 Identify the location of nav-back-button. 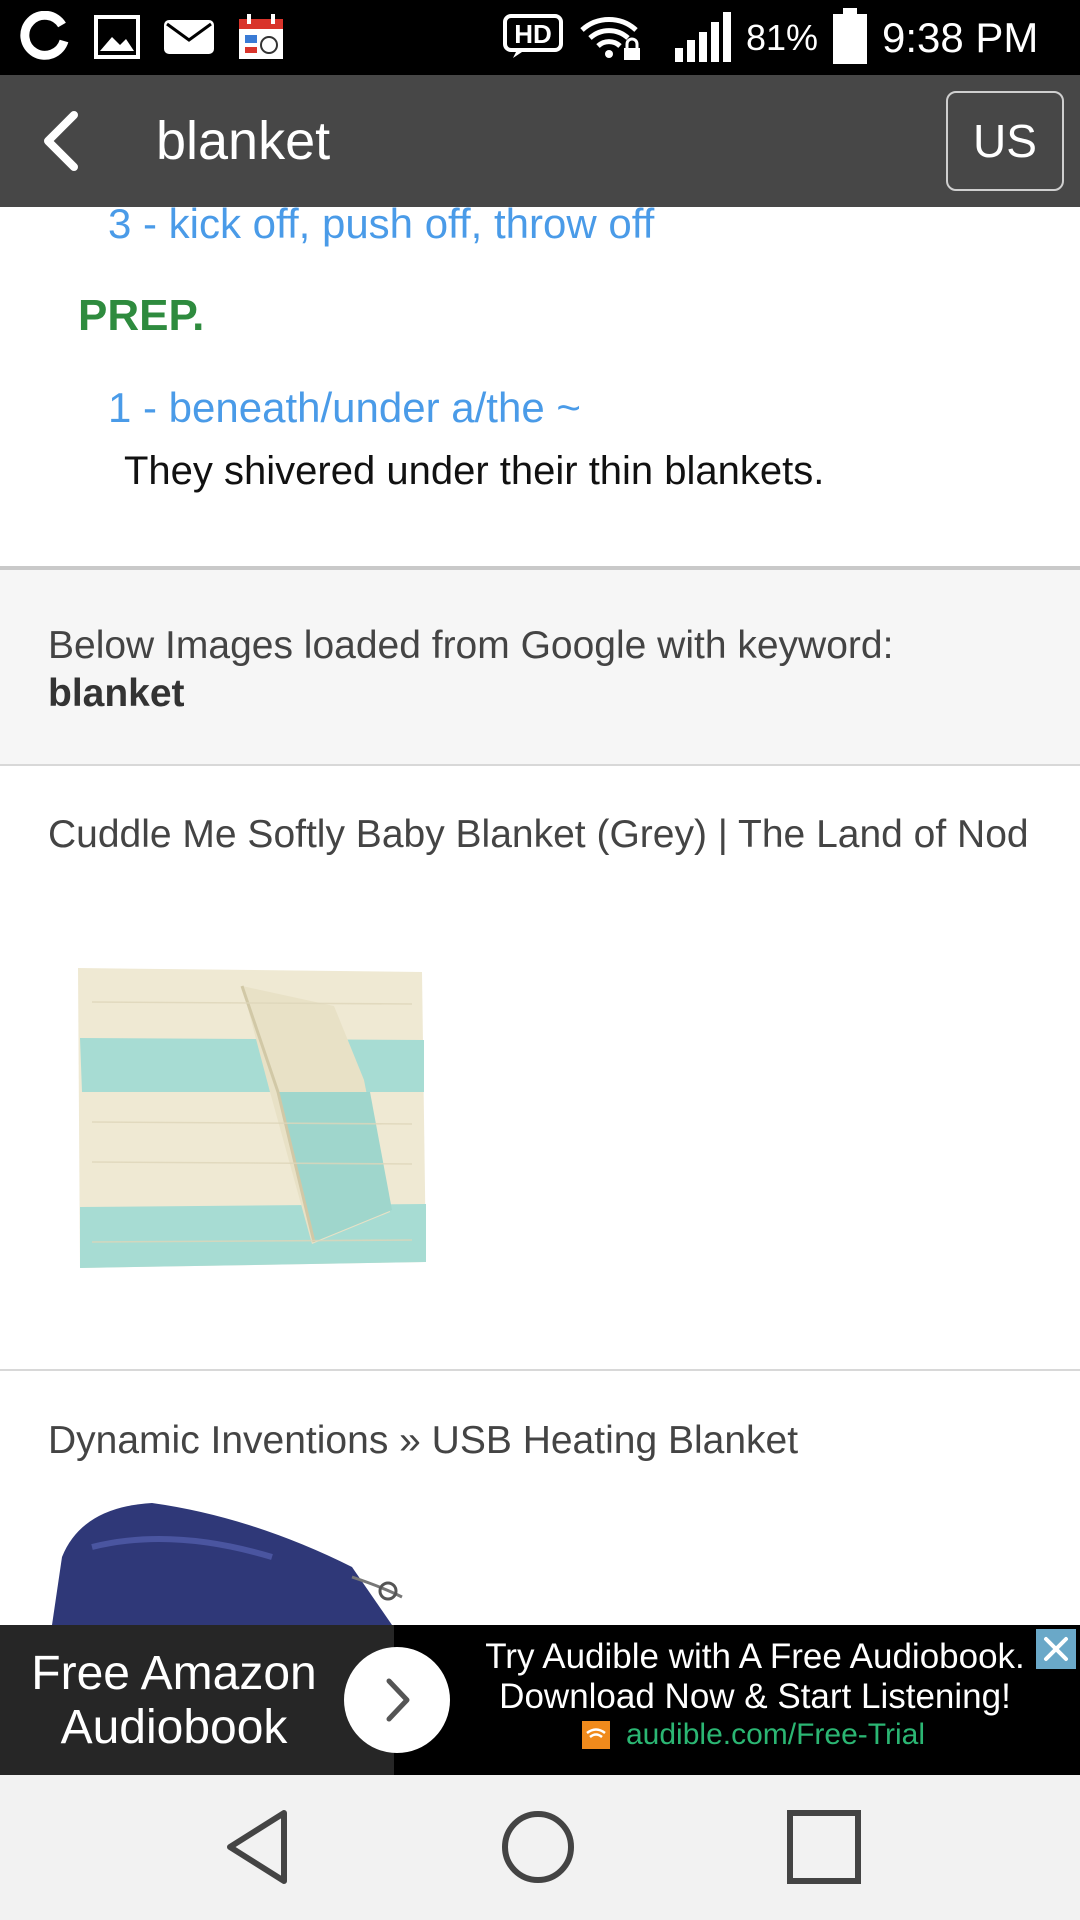
(256, 1847).